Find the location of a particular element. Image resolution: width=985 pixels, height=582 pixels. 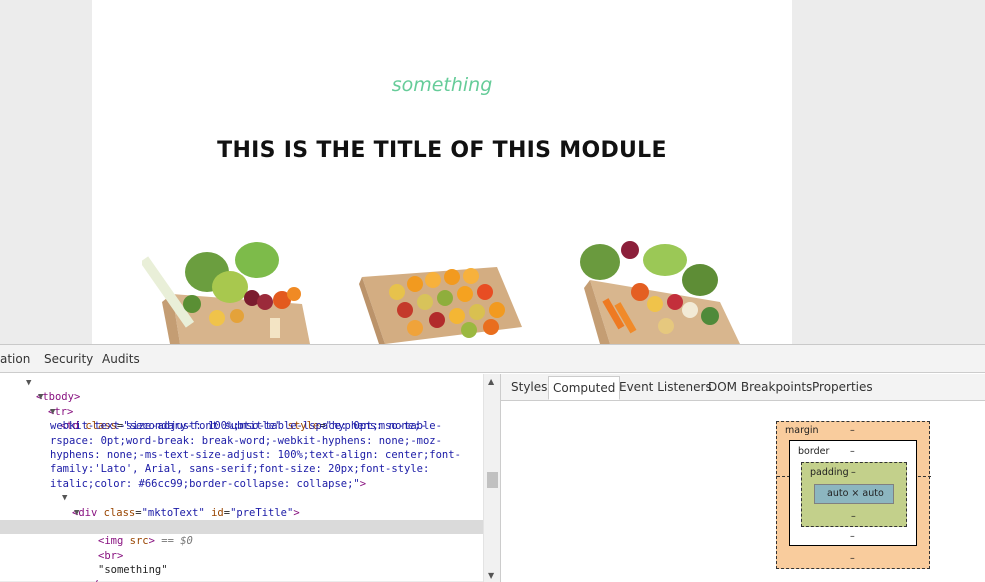

tree-node-img-selected: <img src> == $0 is located at coordinates (241, 533).